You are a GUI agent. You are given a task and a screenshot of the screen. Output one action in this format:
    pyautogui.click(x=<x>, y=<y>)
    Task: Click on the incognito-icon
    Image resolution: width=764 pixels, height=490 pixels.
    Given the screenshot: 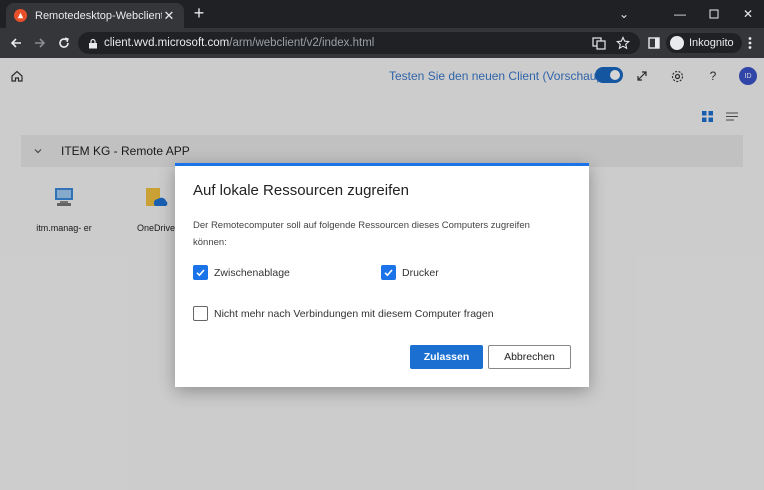 What is the action you would take?
    pyautogui.click(x=677, y=43)
    